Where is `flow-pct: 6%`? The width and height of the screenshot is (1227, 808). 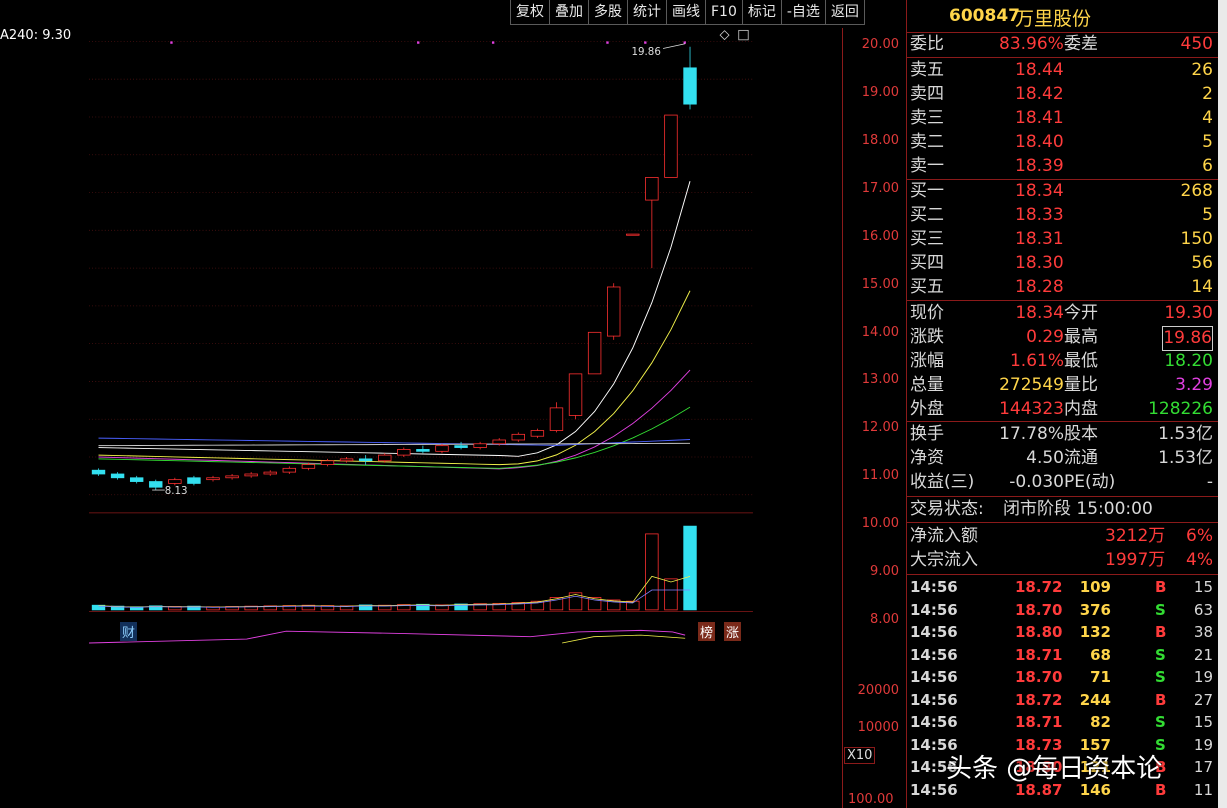 flow-pct: 6% is located at coordinates (1199, 536).